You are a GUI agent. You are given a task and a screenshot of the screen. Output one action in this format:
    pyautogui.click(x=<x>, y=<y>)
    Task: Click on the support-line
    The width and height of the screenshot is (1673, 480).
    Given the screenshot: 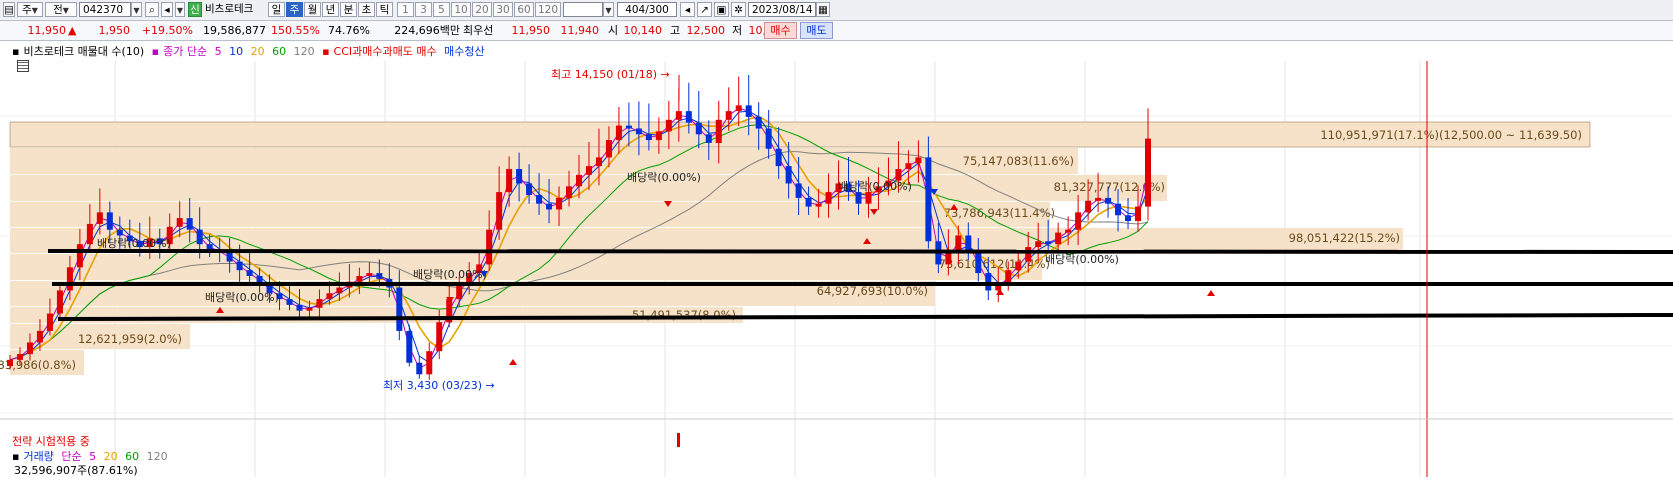 What is the action you would take?
    pyautogui.click(x=860, y=251)
    